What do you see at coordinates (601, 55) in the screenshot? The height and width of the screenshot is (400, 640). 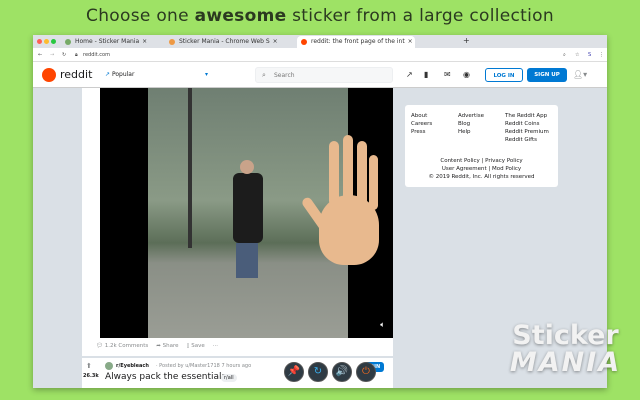 I see `menu-icon: ⋮` at bounding box center [601, 55].